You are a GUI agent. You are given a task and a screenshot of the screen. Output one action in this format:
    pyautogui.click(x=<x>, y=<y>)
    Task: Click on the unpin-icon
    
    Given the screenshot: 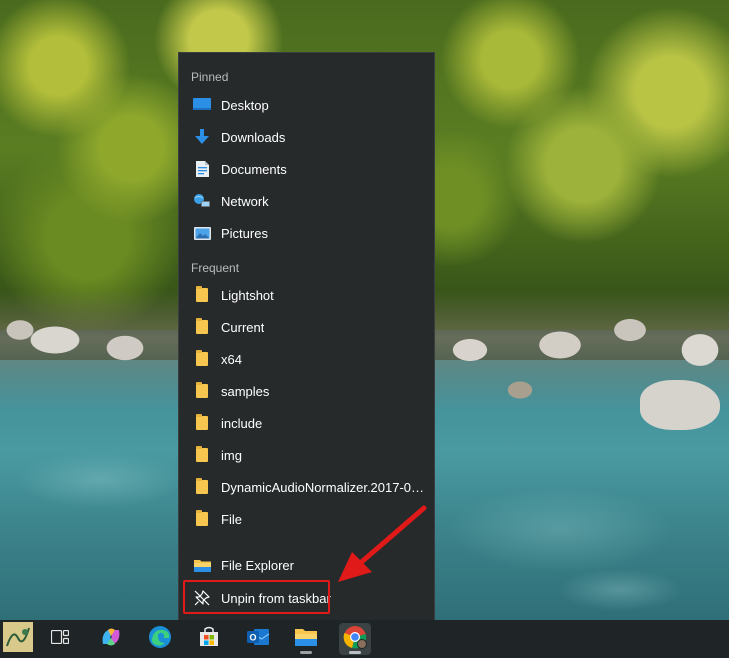 What is the action you would take?
    pyautogui.click(x=202, y=598)
    